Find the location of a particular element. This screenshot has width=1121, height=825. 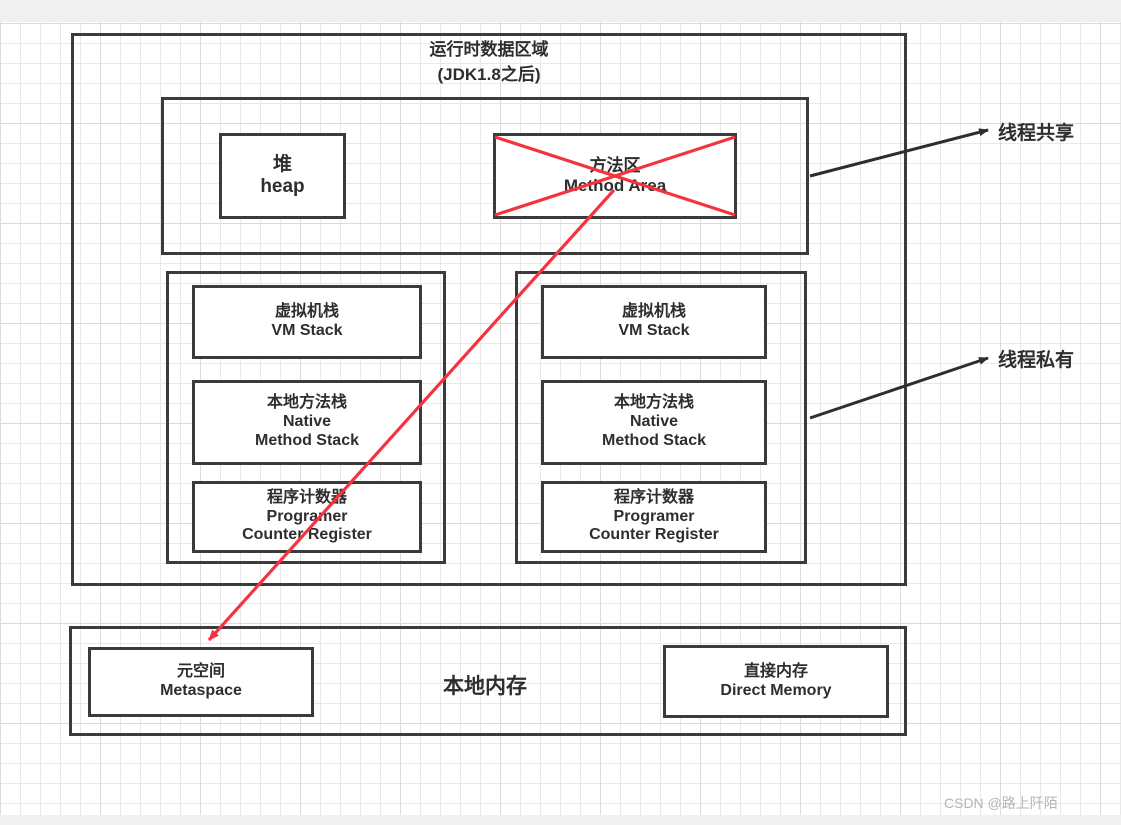

runtime-title-cn: 运行时数据区域 is located at coordinates (489, 49).